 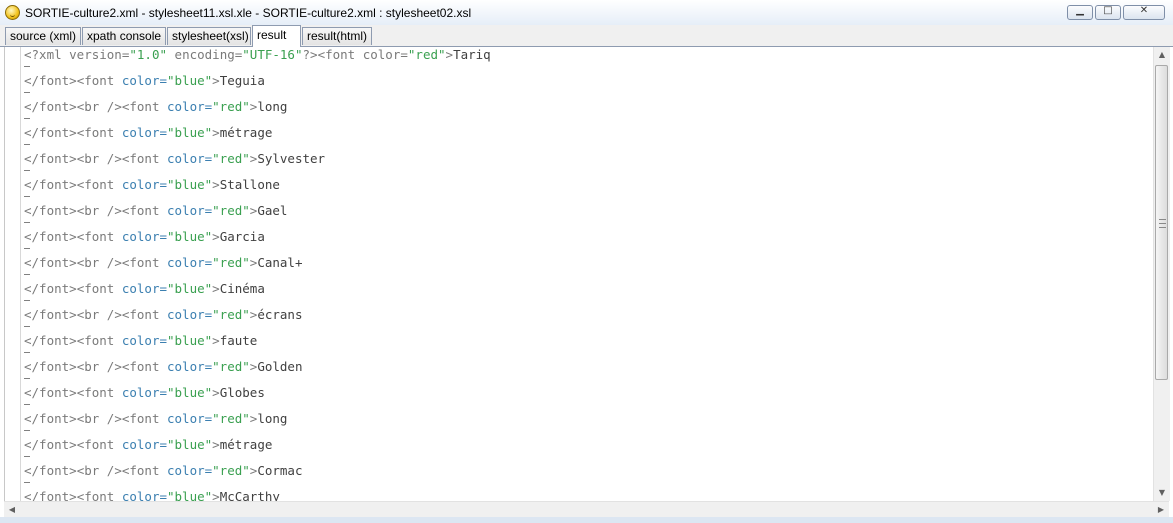 What do you see at coordinates (272, 106) in the screenshot?
I see `text-content: long` at bounding box center [272, 106].